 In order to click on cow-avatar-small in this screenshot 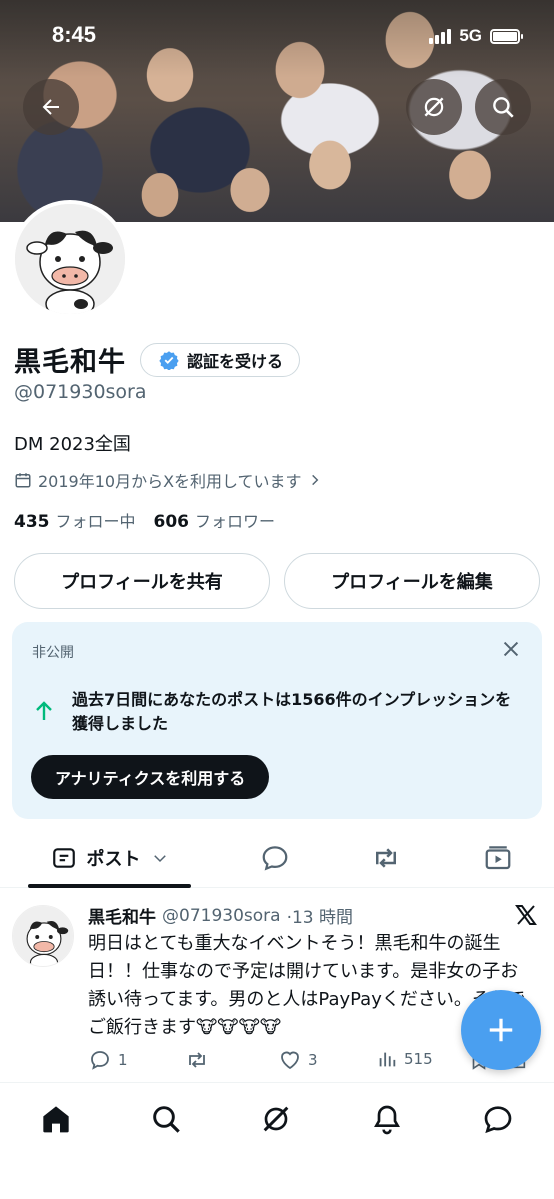, I will do `click(43, 936)`.